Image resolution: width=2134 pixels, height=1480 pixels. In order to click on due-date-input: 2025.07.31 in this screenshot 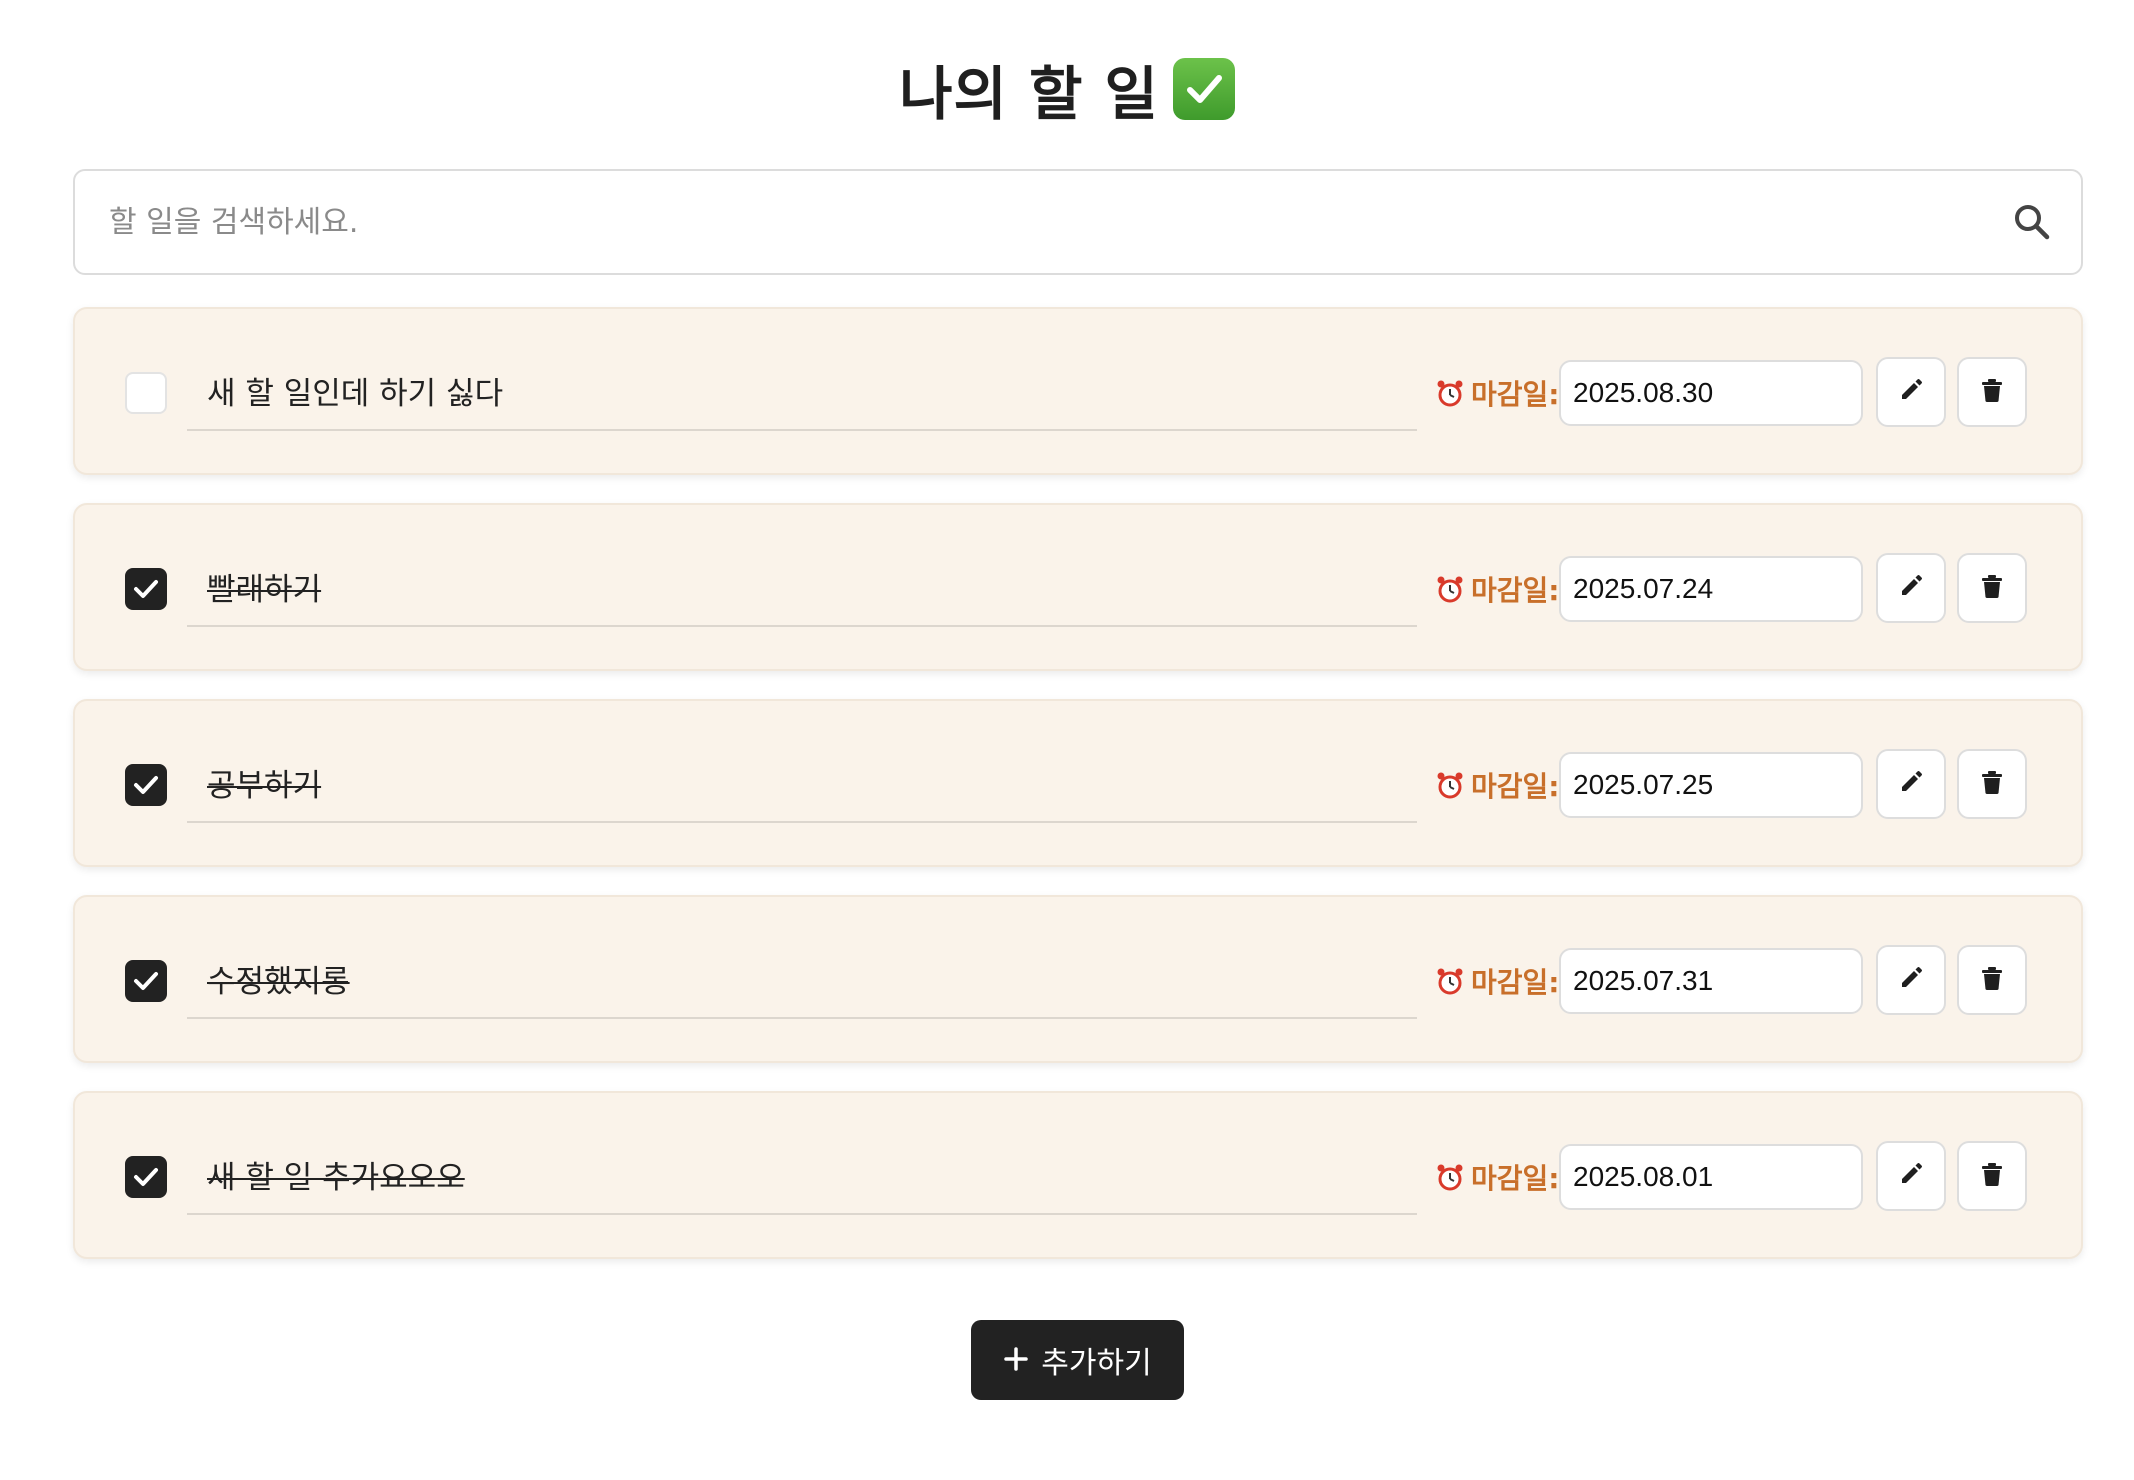, I will do `click(1711, 981)`.